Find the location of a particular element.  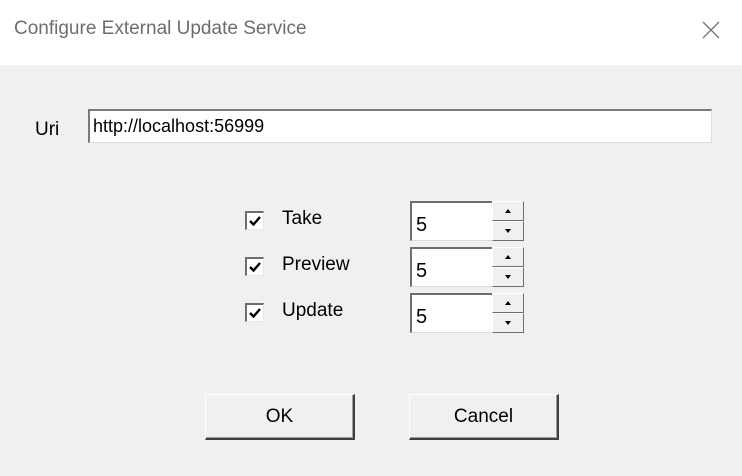

update-value-input is located at coordinates (451, 313).